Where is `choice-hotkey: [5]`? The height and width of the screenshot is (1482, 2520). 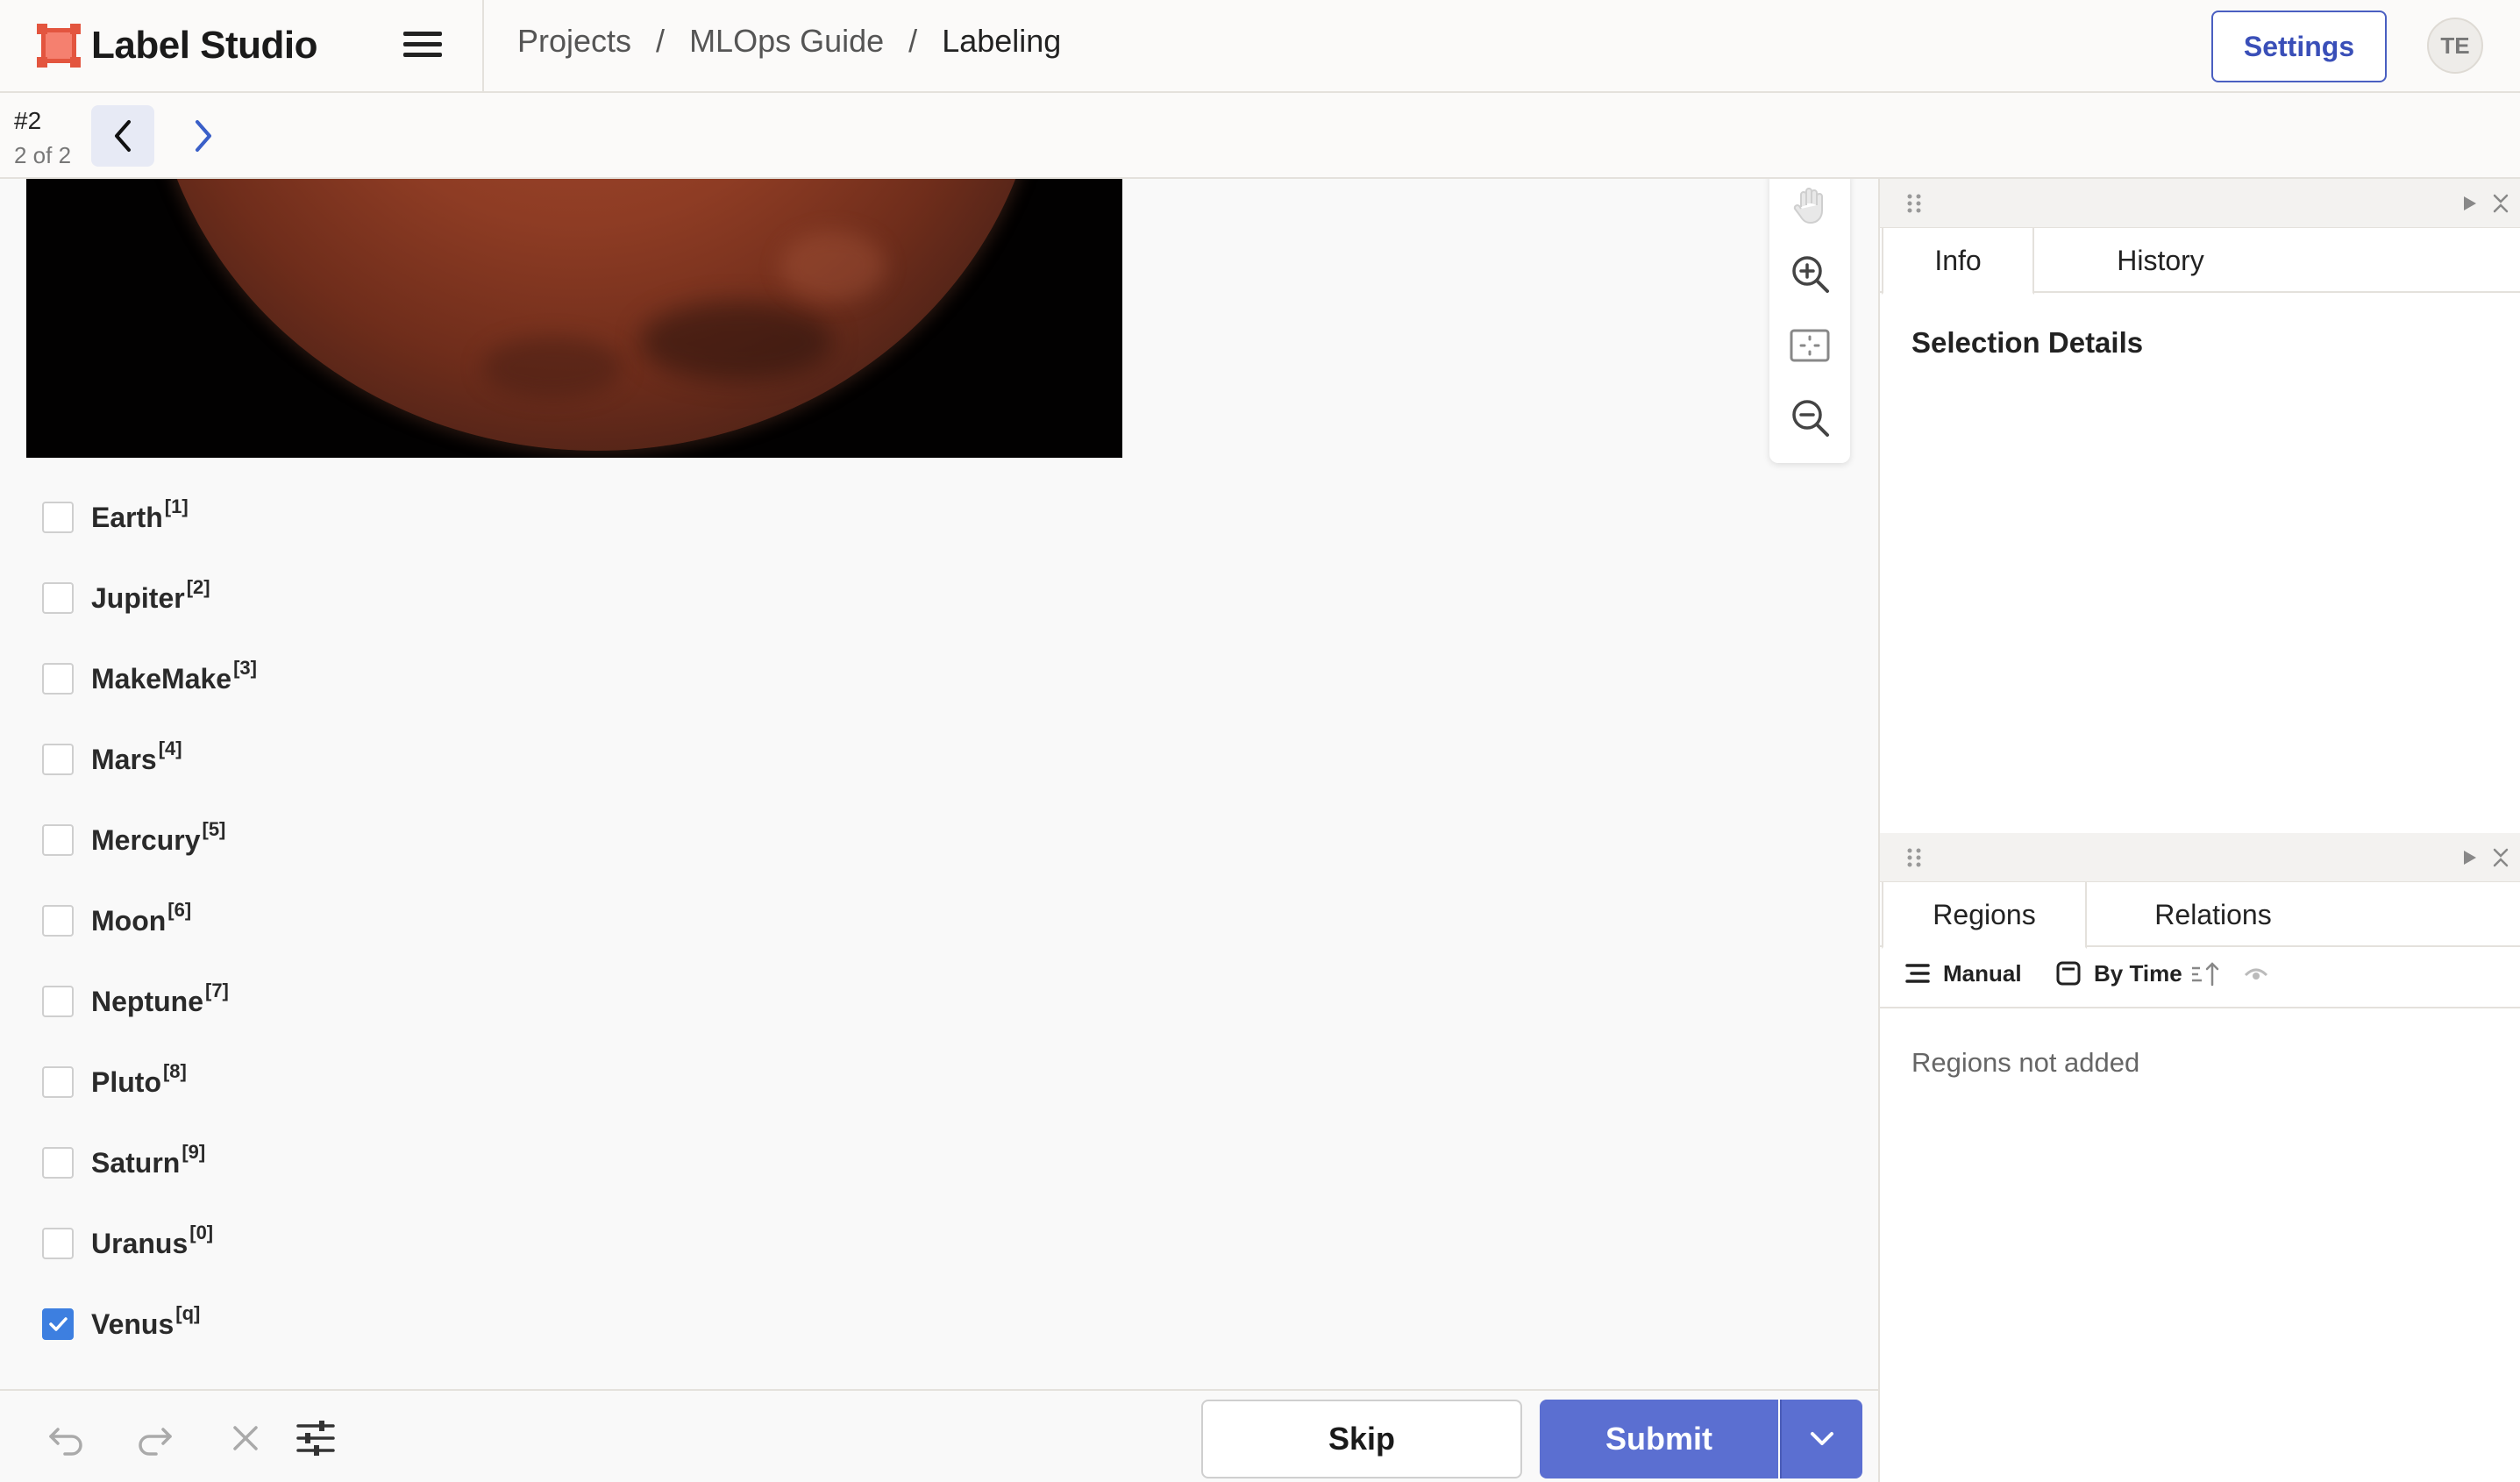
choice-hotkey: [5] is located at coordinates (214, 829).